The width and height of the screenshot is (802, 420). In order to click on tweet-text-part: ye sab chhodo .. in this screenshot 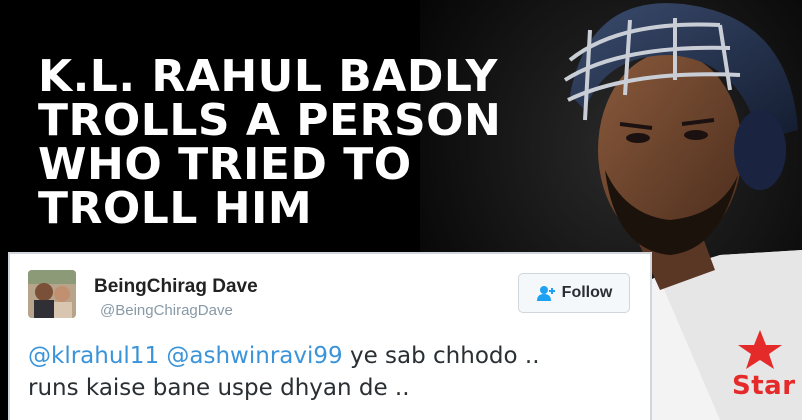, I will do `click(441, 356)`.